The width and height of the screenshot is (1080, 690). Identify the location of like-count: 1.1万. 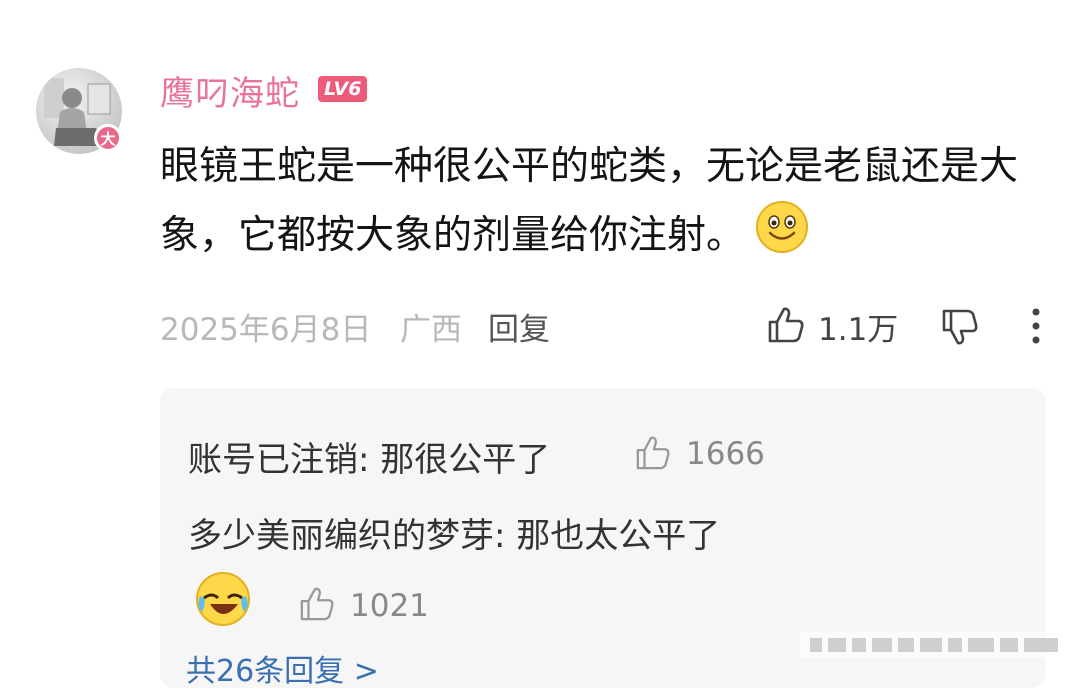
(858, 330).